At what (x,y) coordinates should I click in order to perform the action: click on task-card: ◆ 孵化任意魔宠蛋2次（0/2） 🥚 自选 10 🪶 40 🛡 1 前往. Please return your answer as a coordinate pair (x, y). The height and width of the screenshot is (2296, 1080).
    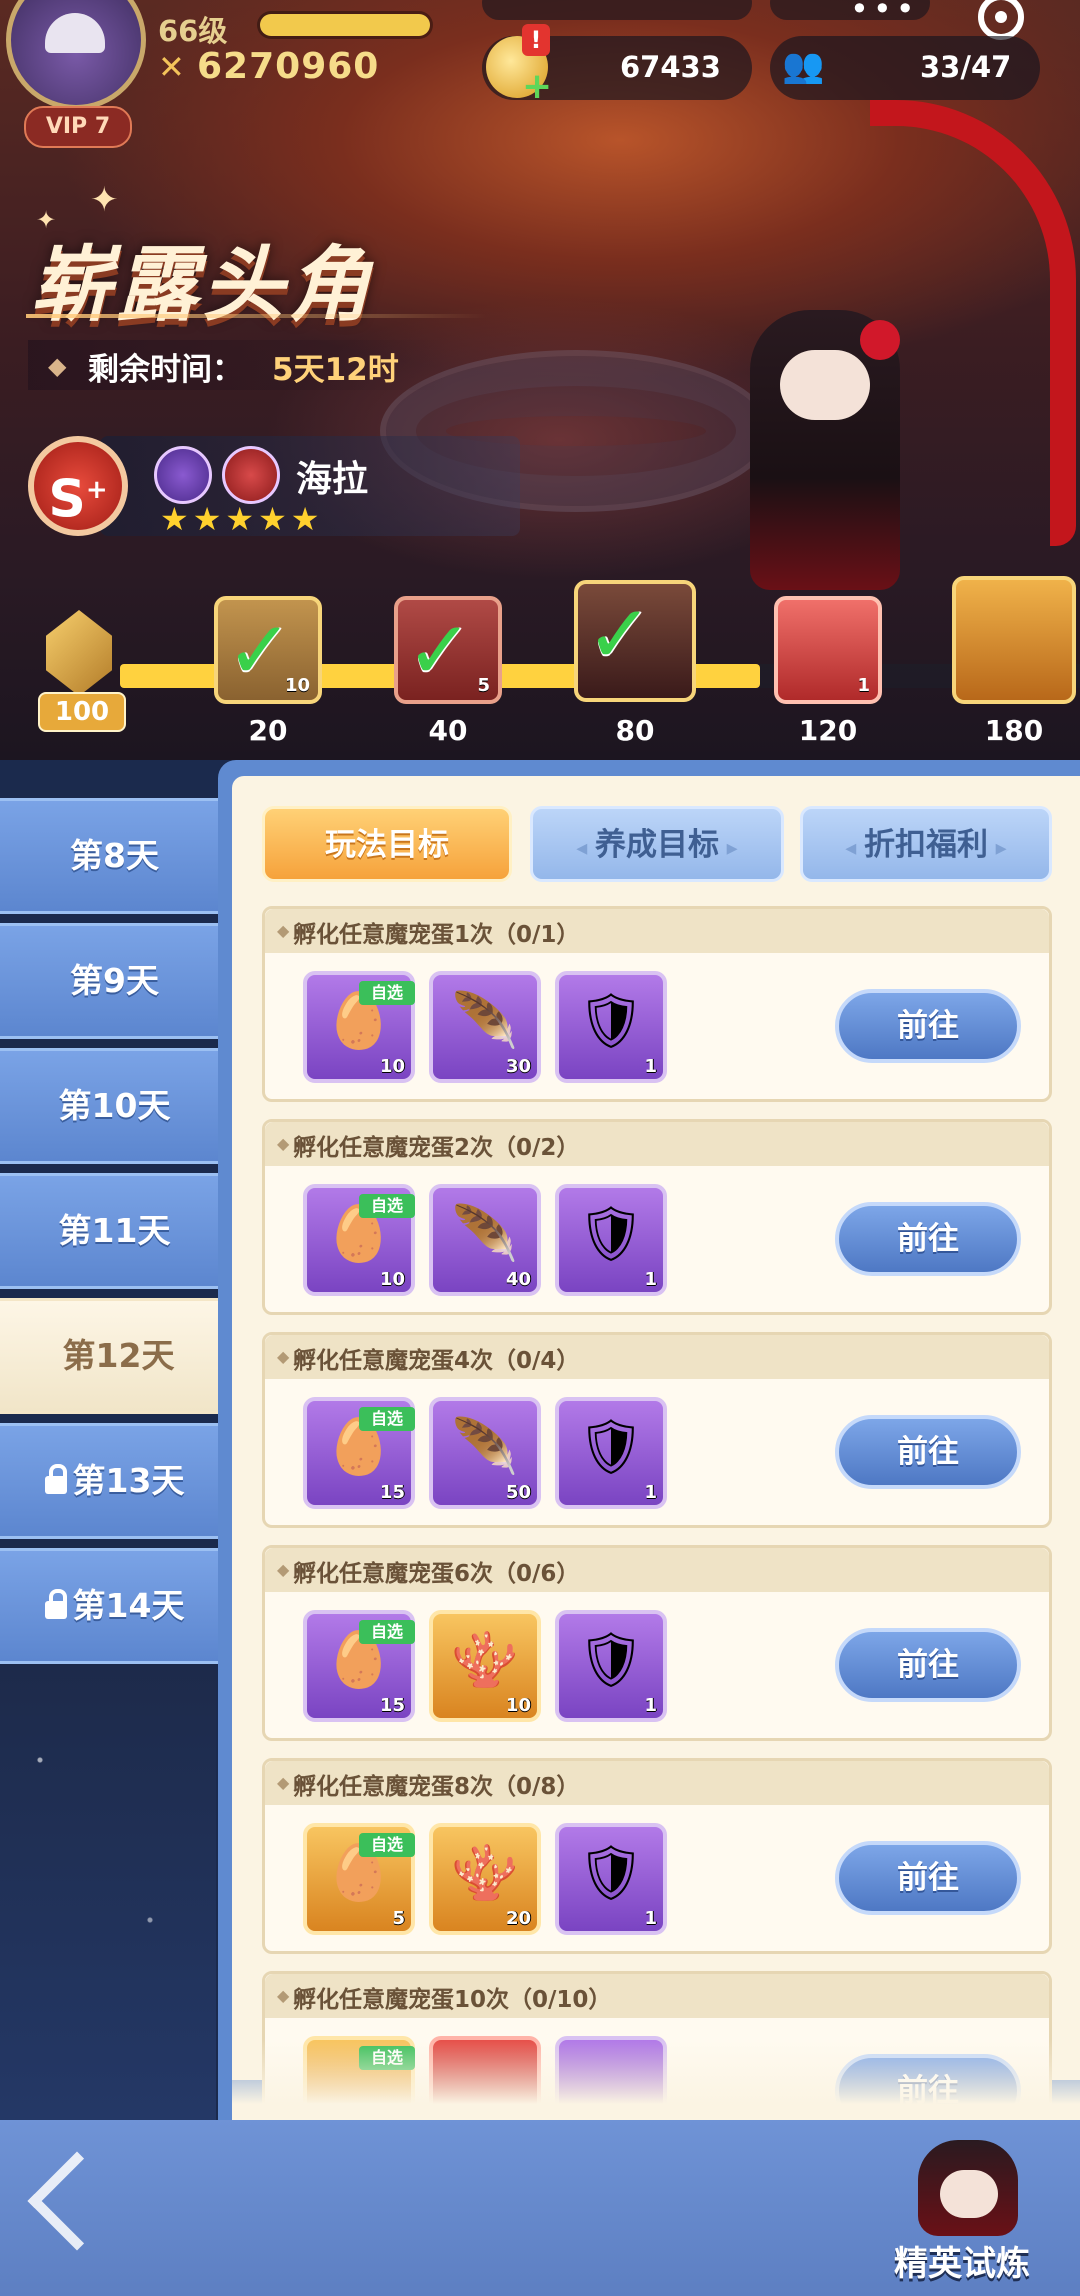
    Looking at the image, I should click on (657, 1217).